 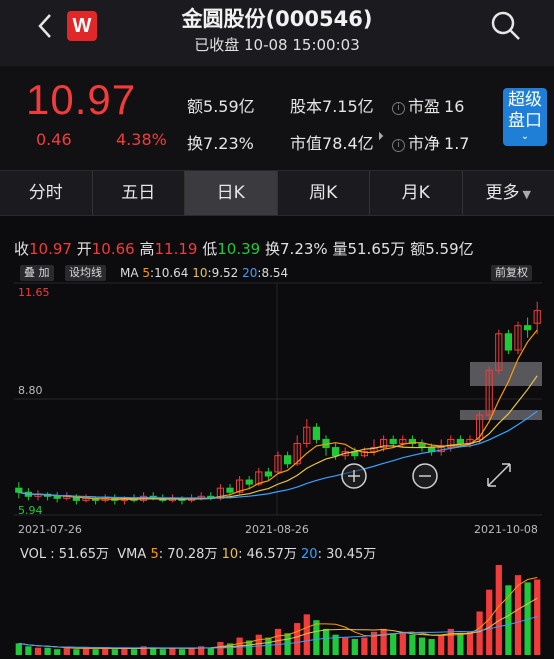 What do you see at coordinates (30, 390) in the screenshot?
I see `y-axis-mid: 8.80` at bounding box center [30, 390].